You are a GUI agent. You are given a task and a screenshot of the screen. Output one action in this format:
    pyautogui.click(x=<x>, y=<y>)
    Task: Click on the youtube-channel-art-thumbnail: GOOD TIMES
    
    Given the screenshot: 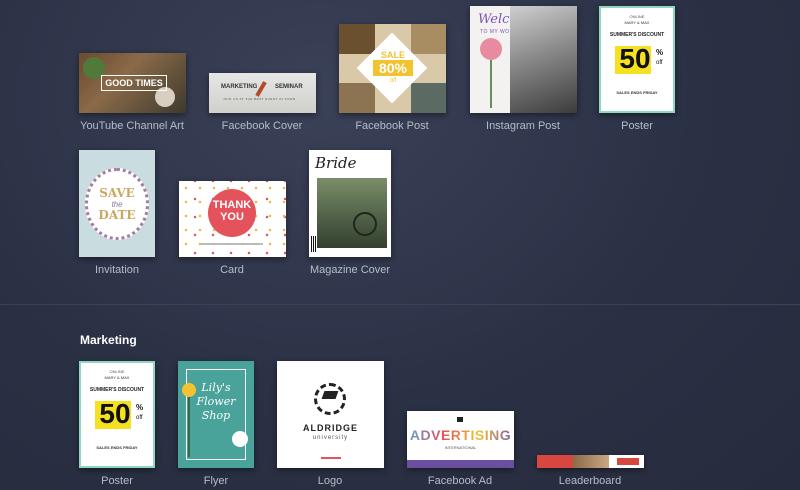 What is the action you would take?
    pyautogui.click(x=132, y=83)
    